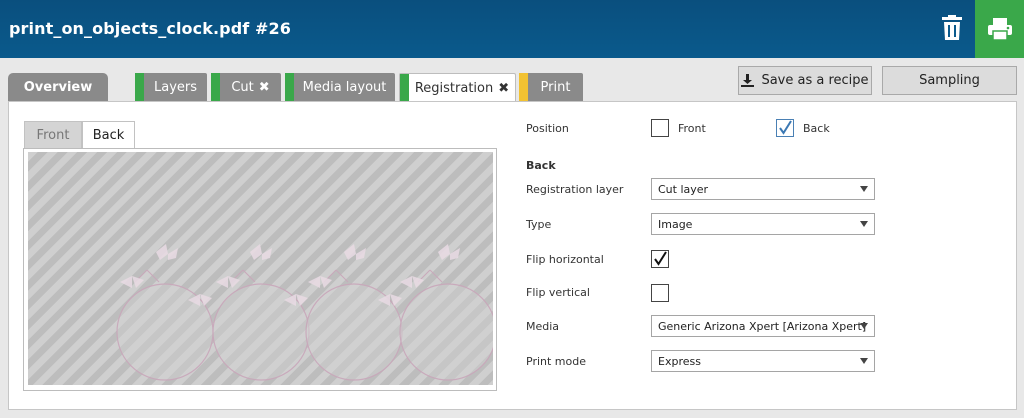  I want to click on tab-overview: Overview, so click(58, 87).